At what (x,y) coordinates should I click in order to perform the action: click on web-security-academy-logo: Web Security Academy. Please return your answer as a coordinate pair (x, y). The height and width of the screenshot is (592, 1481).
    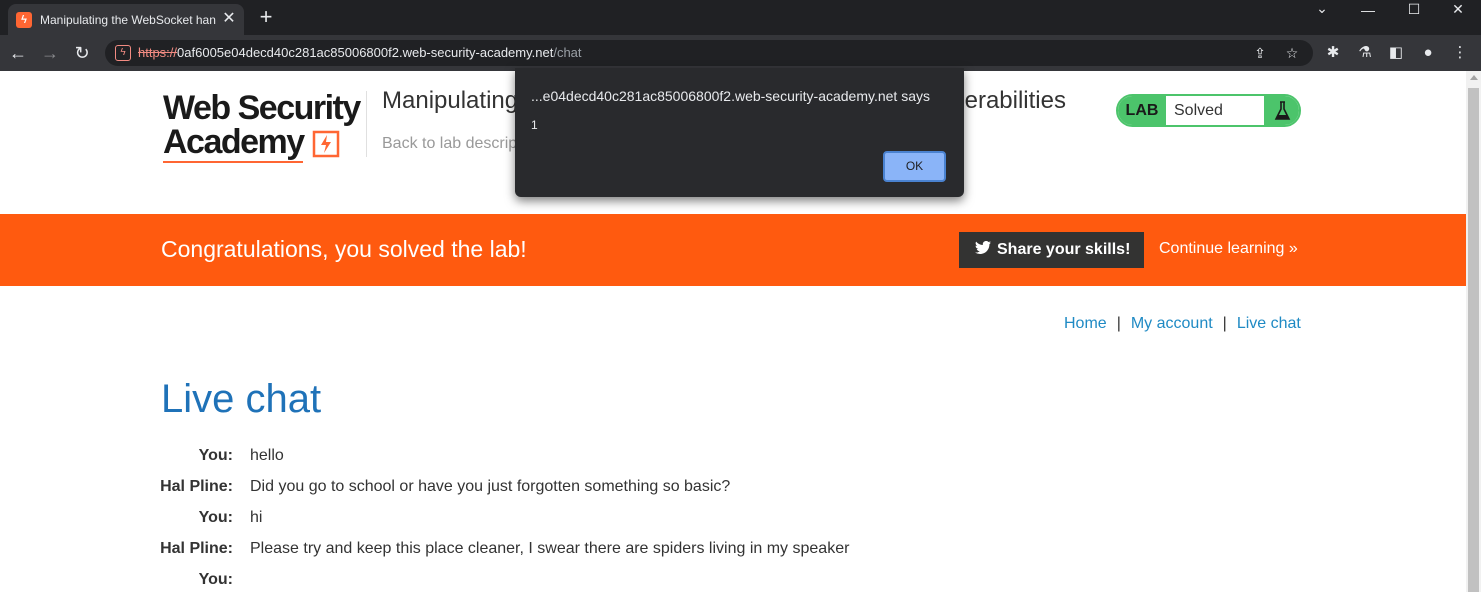
    Looking at the image, I should click on (263, 127).